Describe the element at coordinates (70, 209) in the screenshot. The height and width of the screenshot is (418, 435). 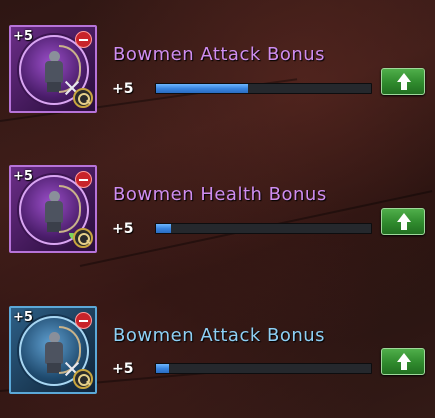
I see `bow-icon` at that location.